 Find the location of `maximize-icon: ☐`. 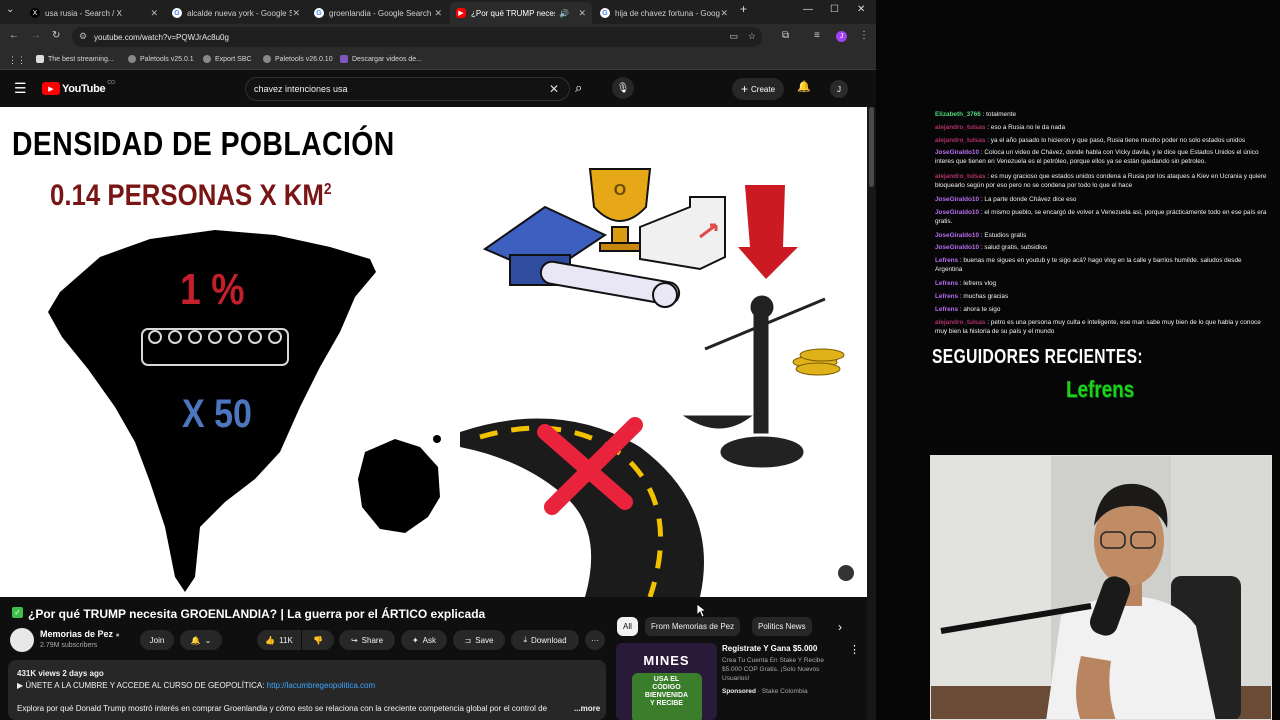

maximize-icon: ☐ is located at coordinates (834, 9).